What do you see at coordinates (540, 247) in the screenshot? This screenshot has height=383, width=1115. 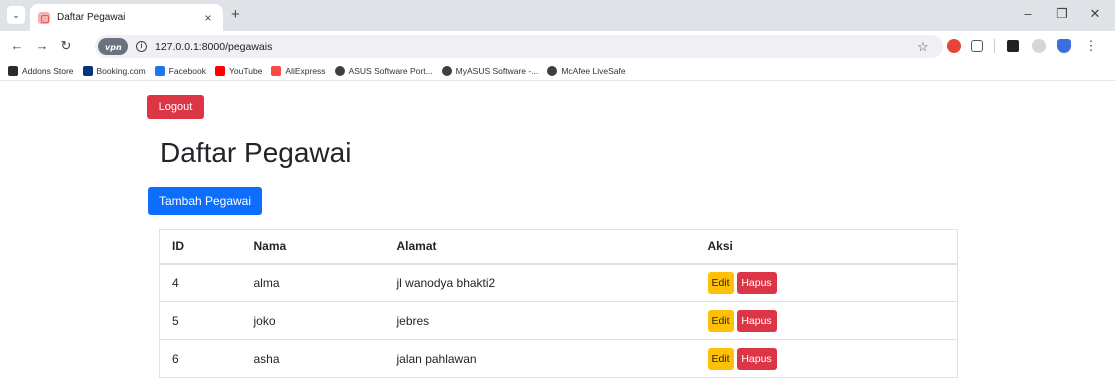 I see `column-header-alamat: Alamat` at bounding box center [540, 247].